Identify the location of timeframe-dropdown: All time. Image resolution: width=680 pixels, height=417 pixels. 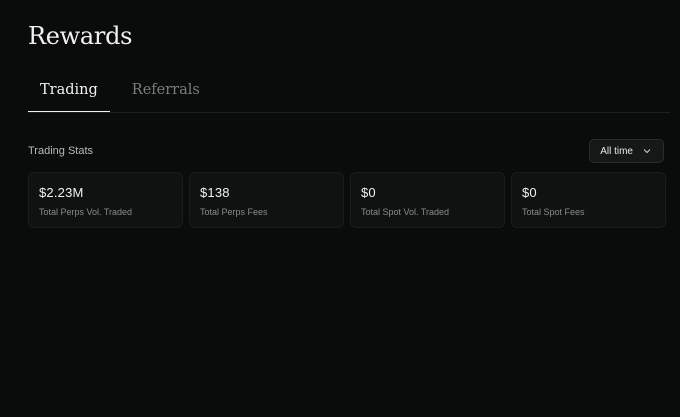
(626, 151).